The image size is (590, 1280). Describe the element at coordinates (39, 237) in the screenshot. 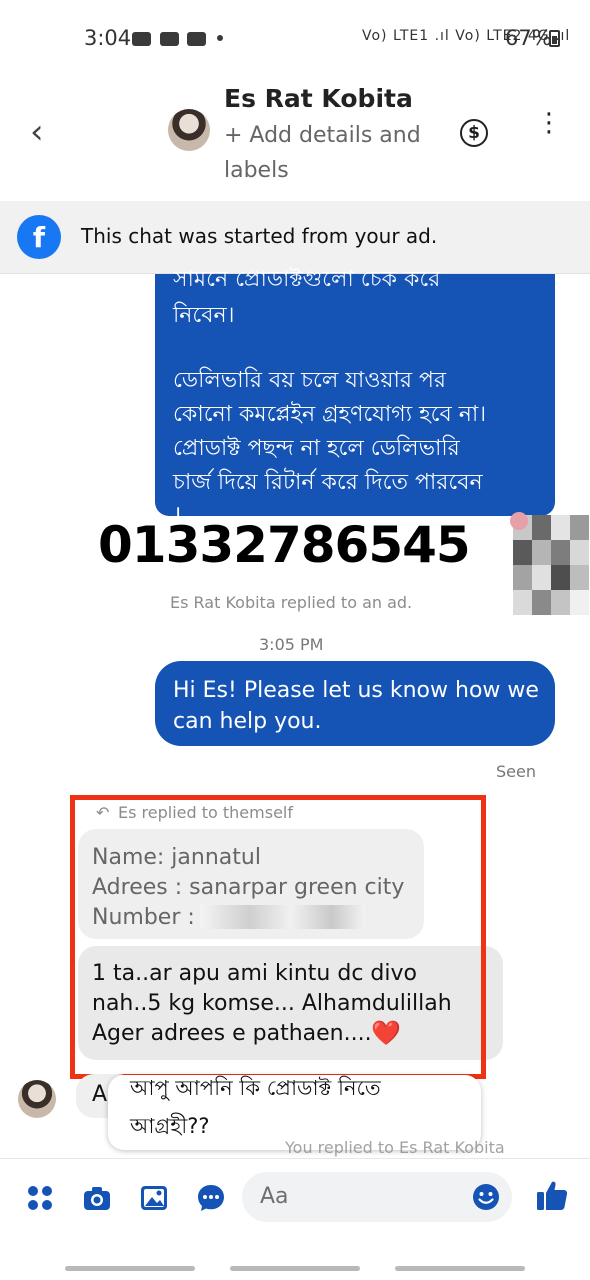

I see `facebook-icon: f` at that location.